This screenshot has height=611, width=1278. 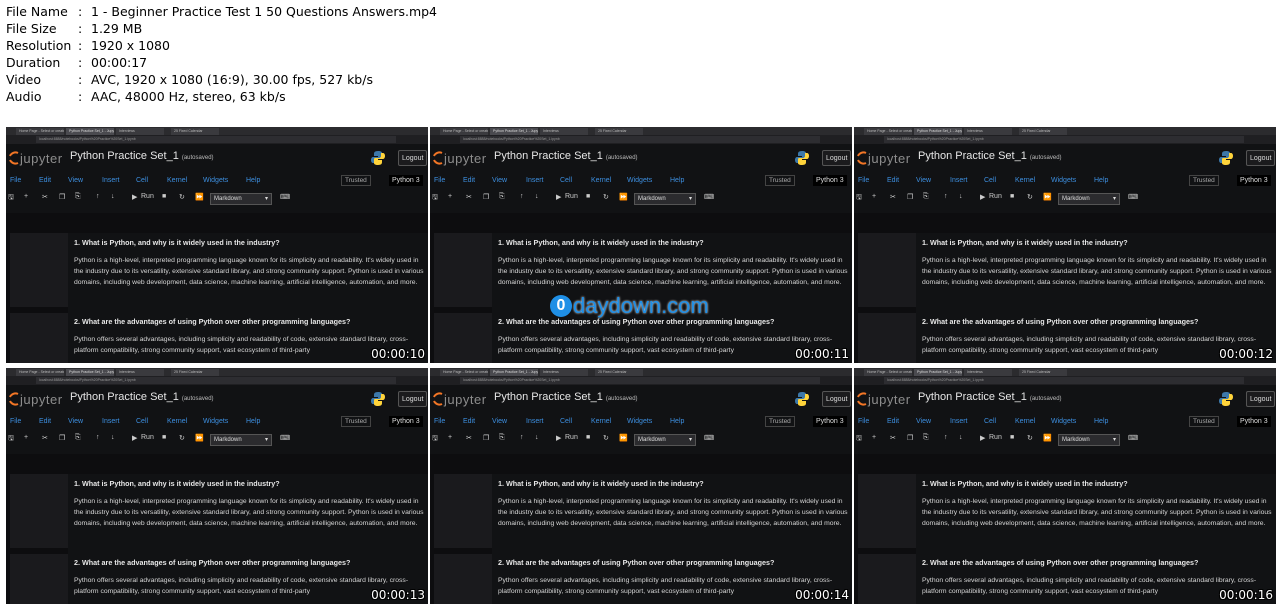 I want to click on info-key: Duration, so click(x=33, y=62).